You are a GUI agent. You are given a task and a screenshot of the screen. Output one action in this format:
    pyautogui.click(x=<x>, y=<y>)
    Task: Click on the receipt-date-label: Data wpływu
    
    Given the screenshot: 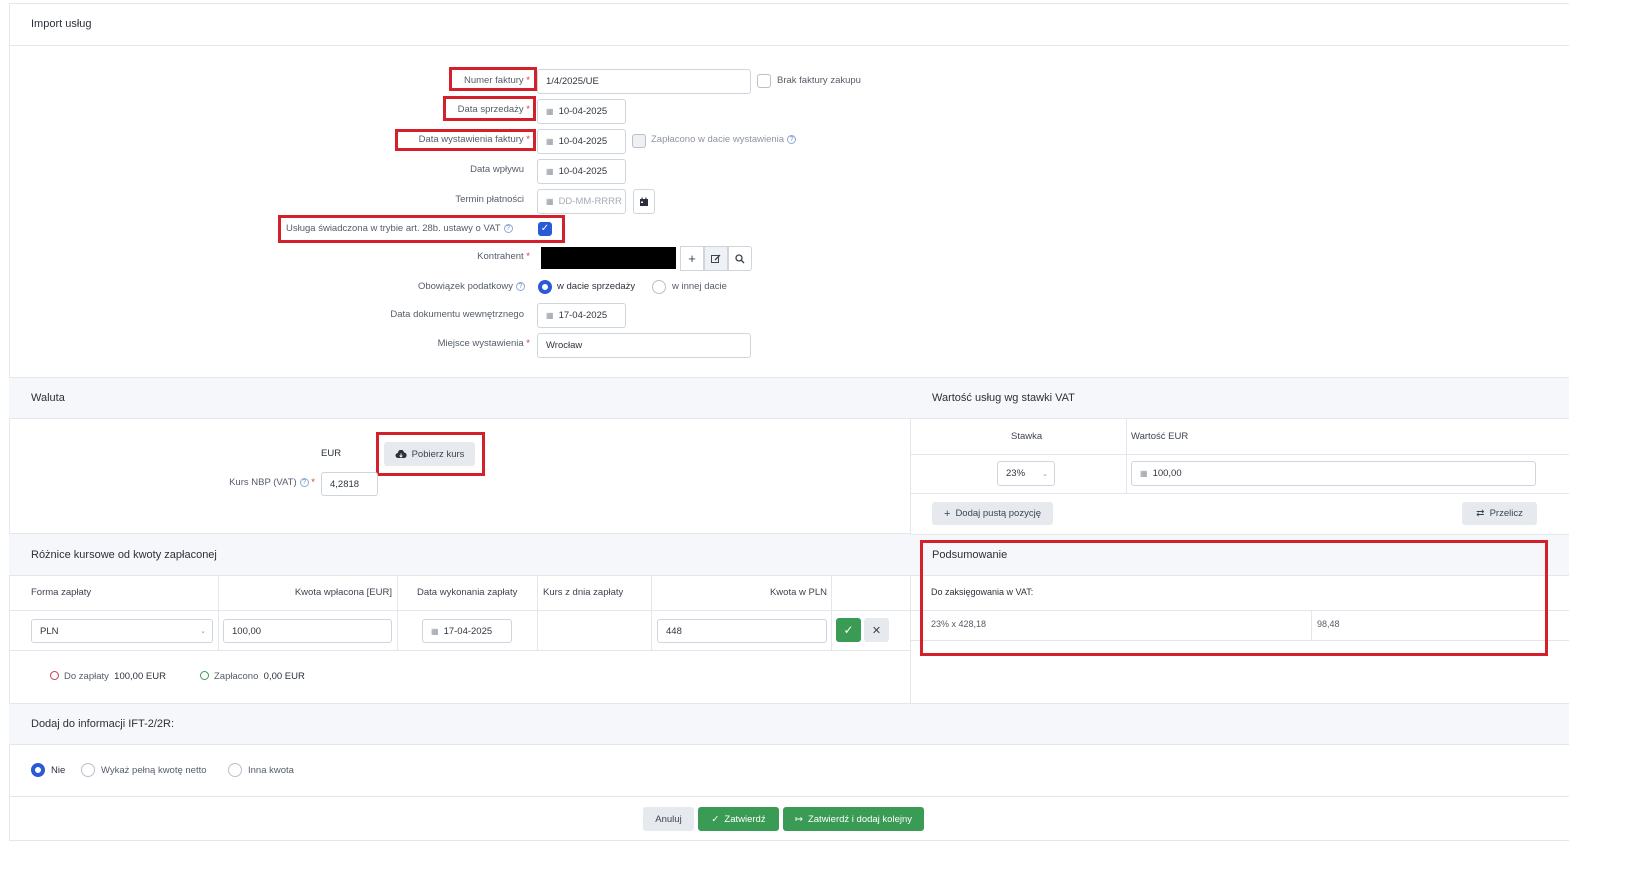 What is the action you would take?
    pyautogui.click(x=497, y=169)
    